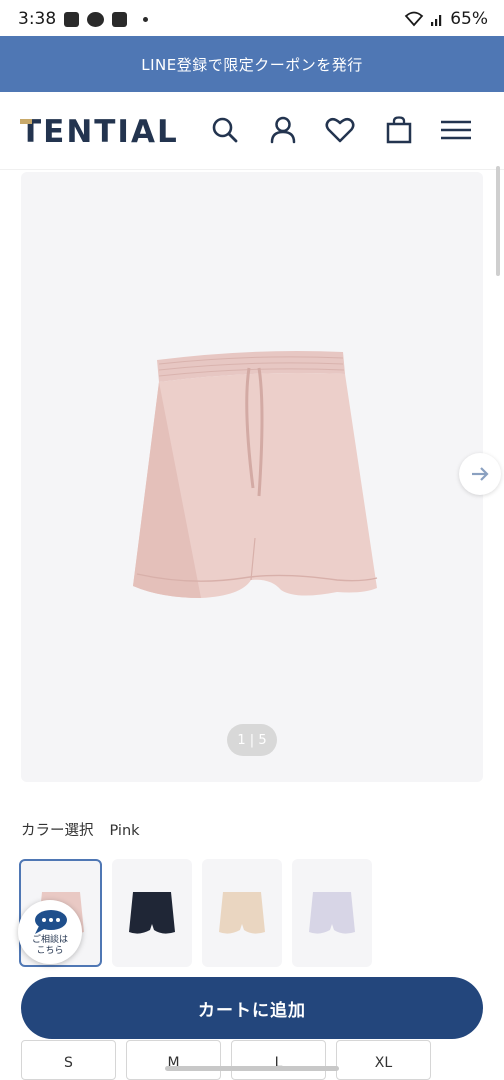 This screenshot has width=504, height=1080. What do you see at coordinates (498, 221) in the screenshot?
I see `scrollbar` at bounding box center [498, 221].